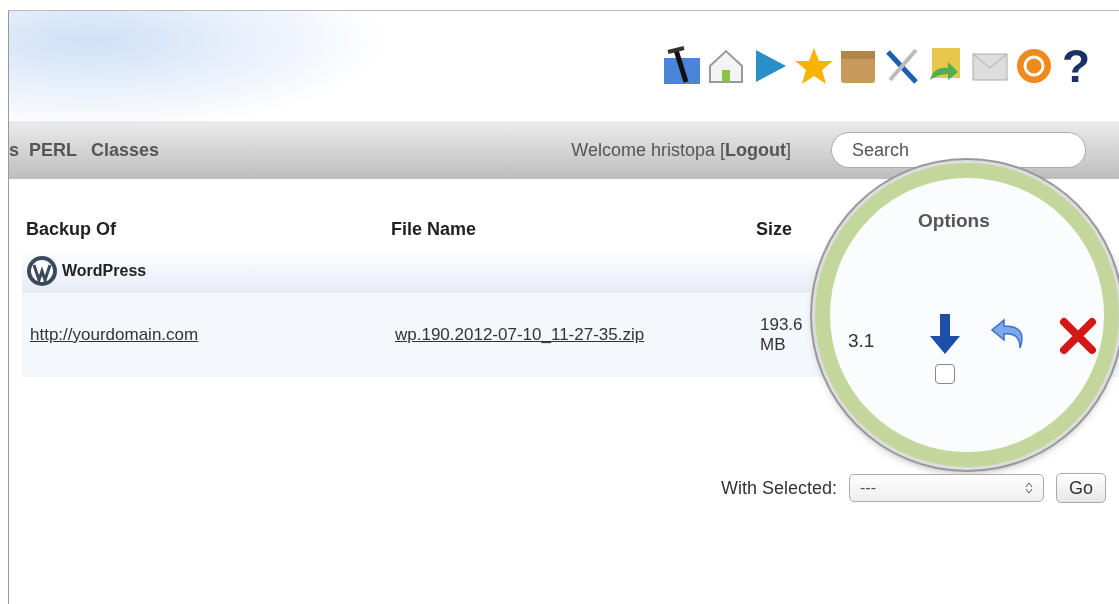 This screenshot has height=604, width=1119. Describe the element at coordinates (114, 335) in the screenshot. I see `site-link: http://yourdomain.com` at that location.